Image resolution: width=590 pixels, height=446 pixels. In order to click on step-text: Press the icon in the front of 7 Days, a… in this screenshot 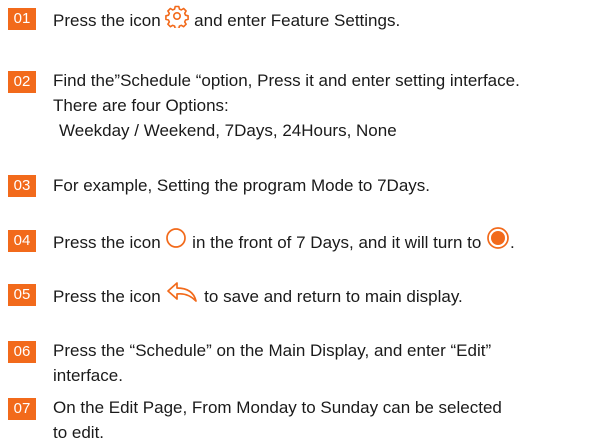, I will do `click(317, 242)`.